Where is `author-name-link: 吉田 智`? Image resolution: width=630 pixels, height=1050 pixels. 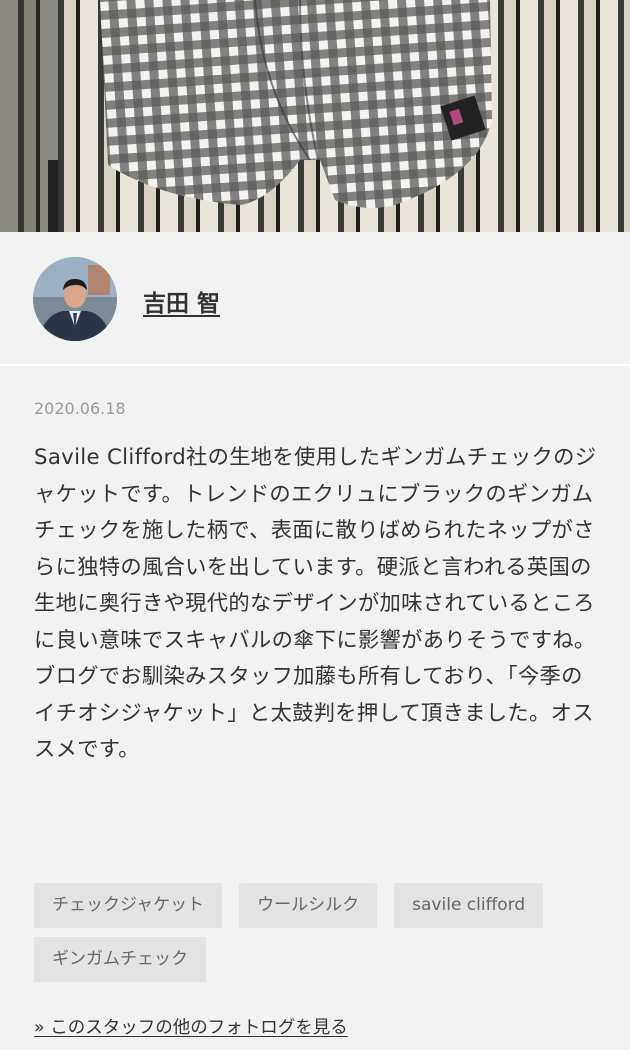
author-name-link: 吉田 智 is located at coordinates (181, 301).